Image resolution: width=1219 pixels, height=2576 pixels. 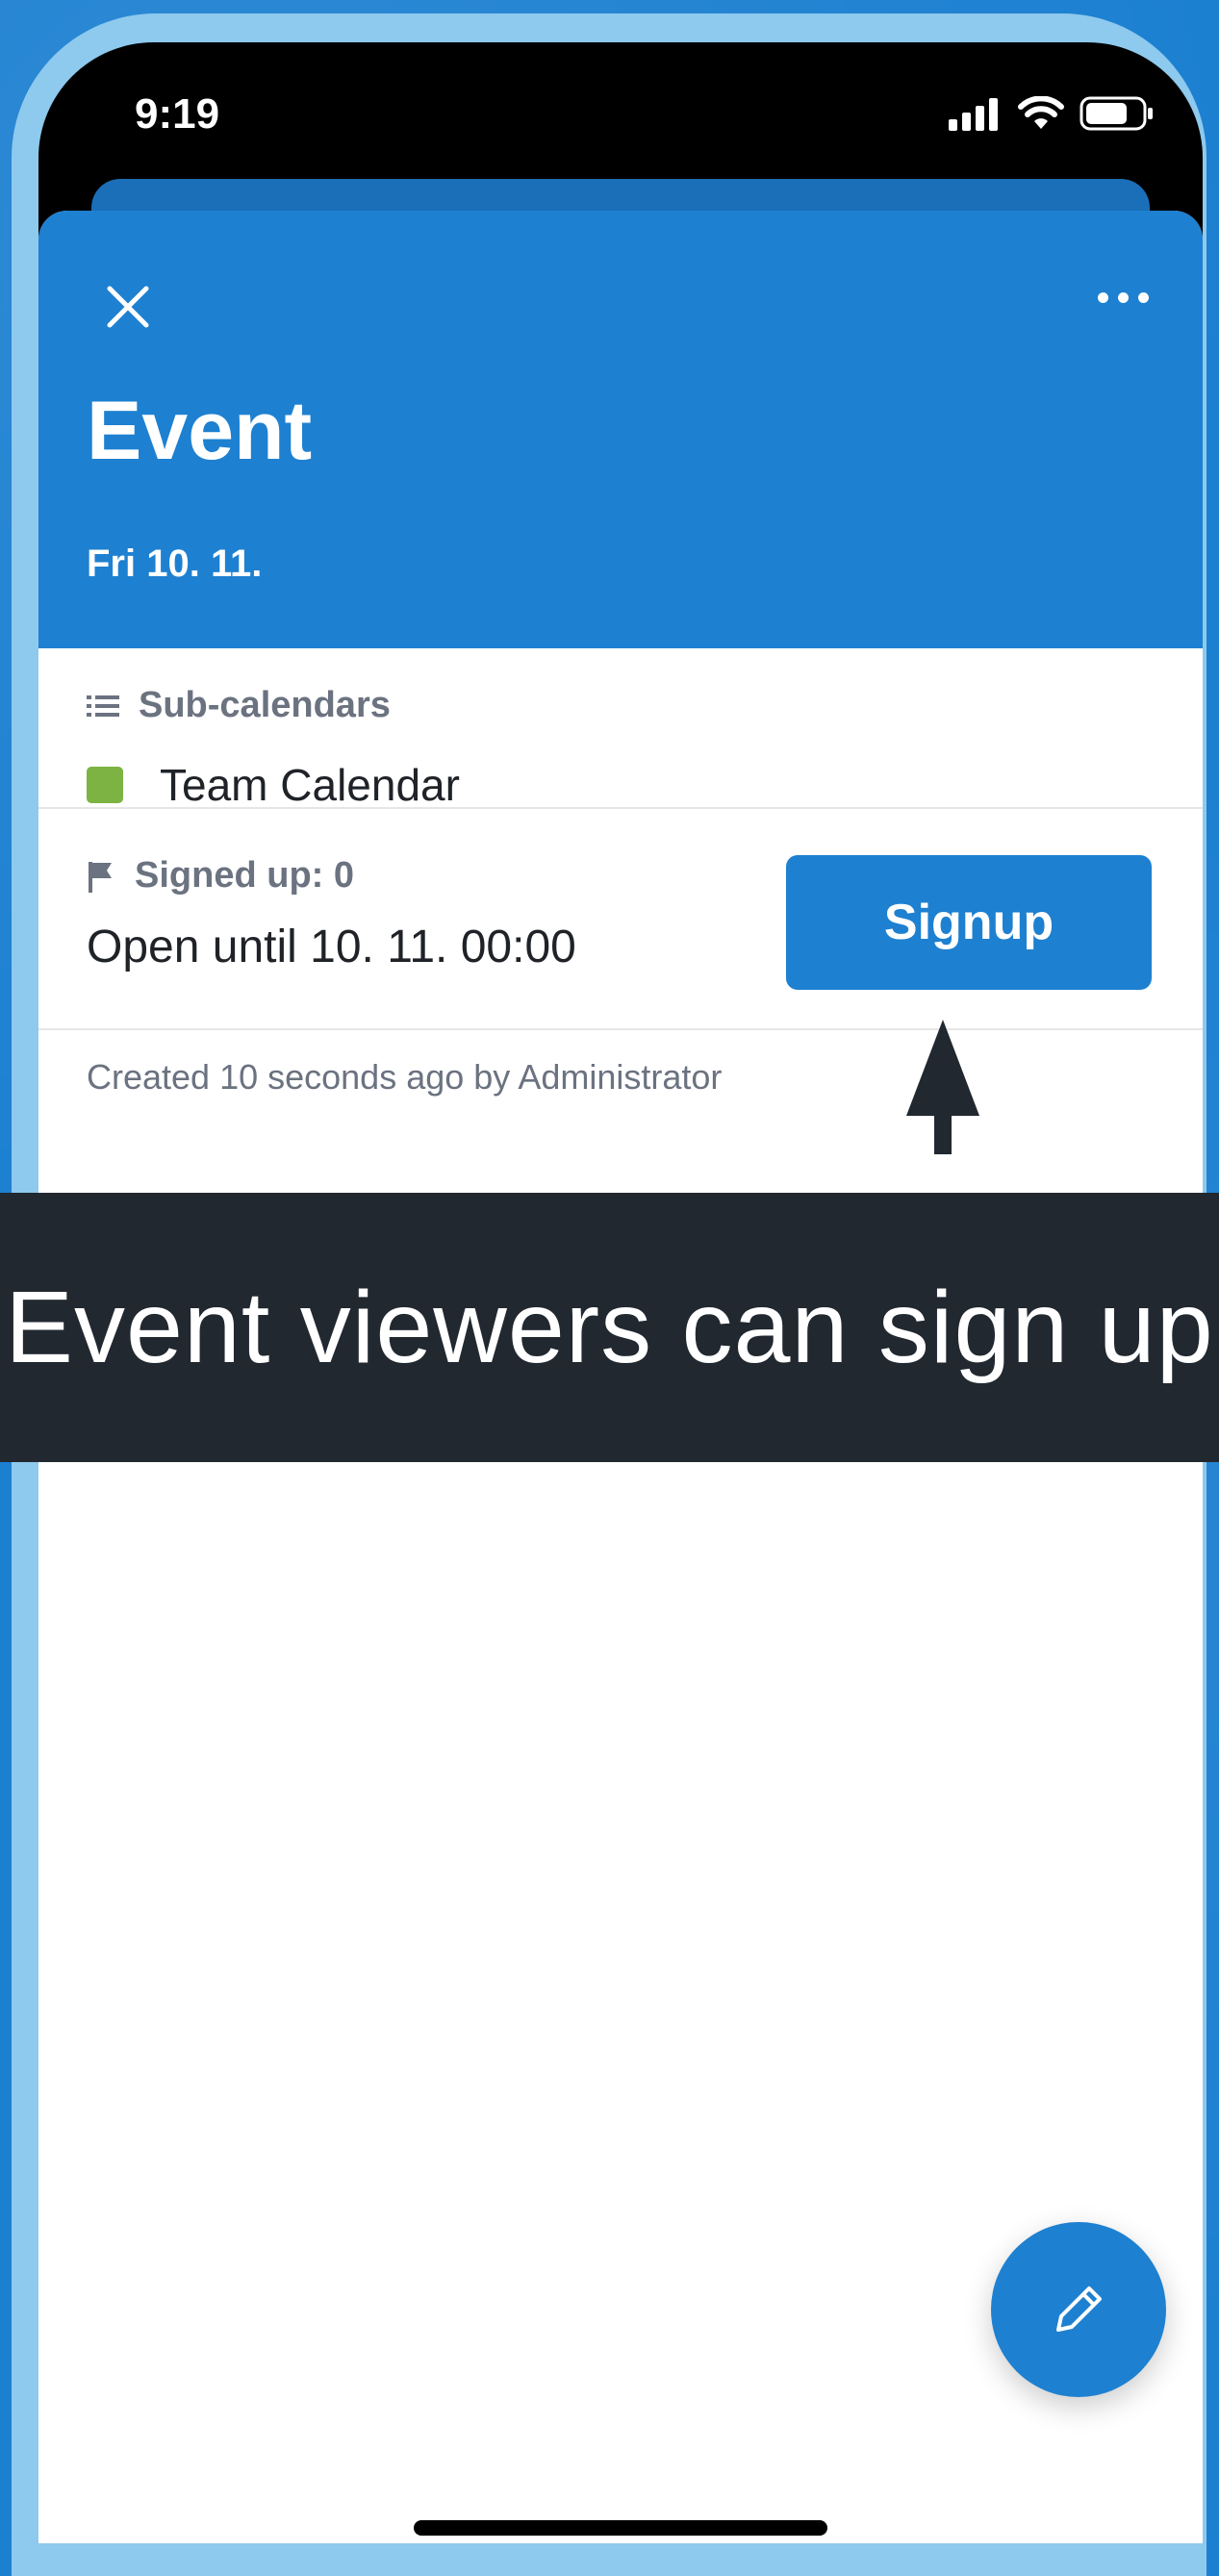 What do you see at coordinates (177, 114) in the screenshot?
I see `status-time: 9:19` at bounding box center [177, 114].